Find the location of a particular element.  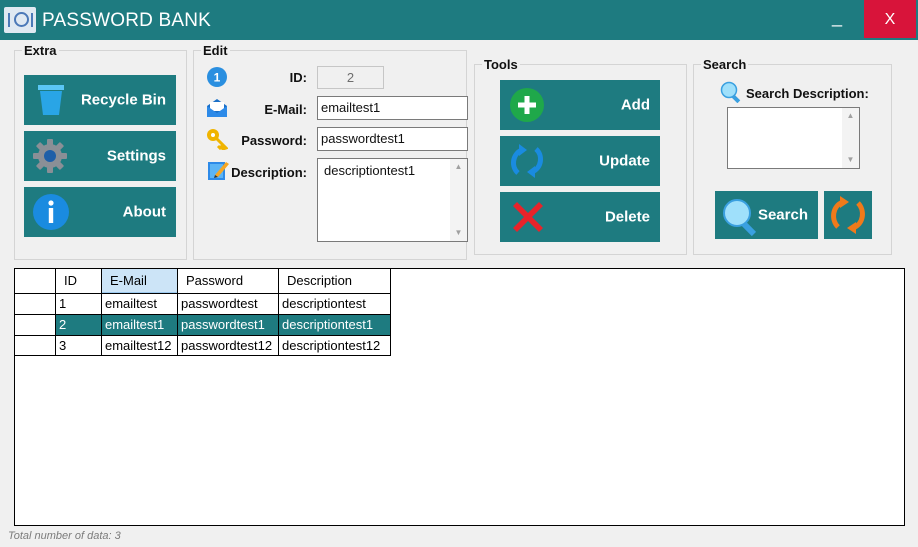

id-badge-icon: 1 is located at coordinates (217, 77).